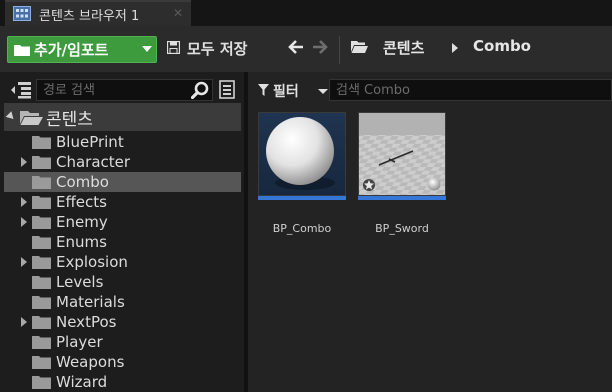  Describe the element at coordinates (71, 50) in the screenshot. I see `add-import-label: 추가/임포트` at that location.